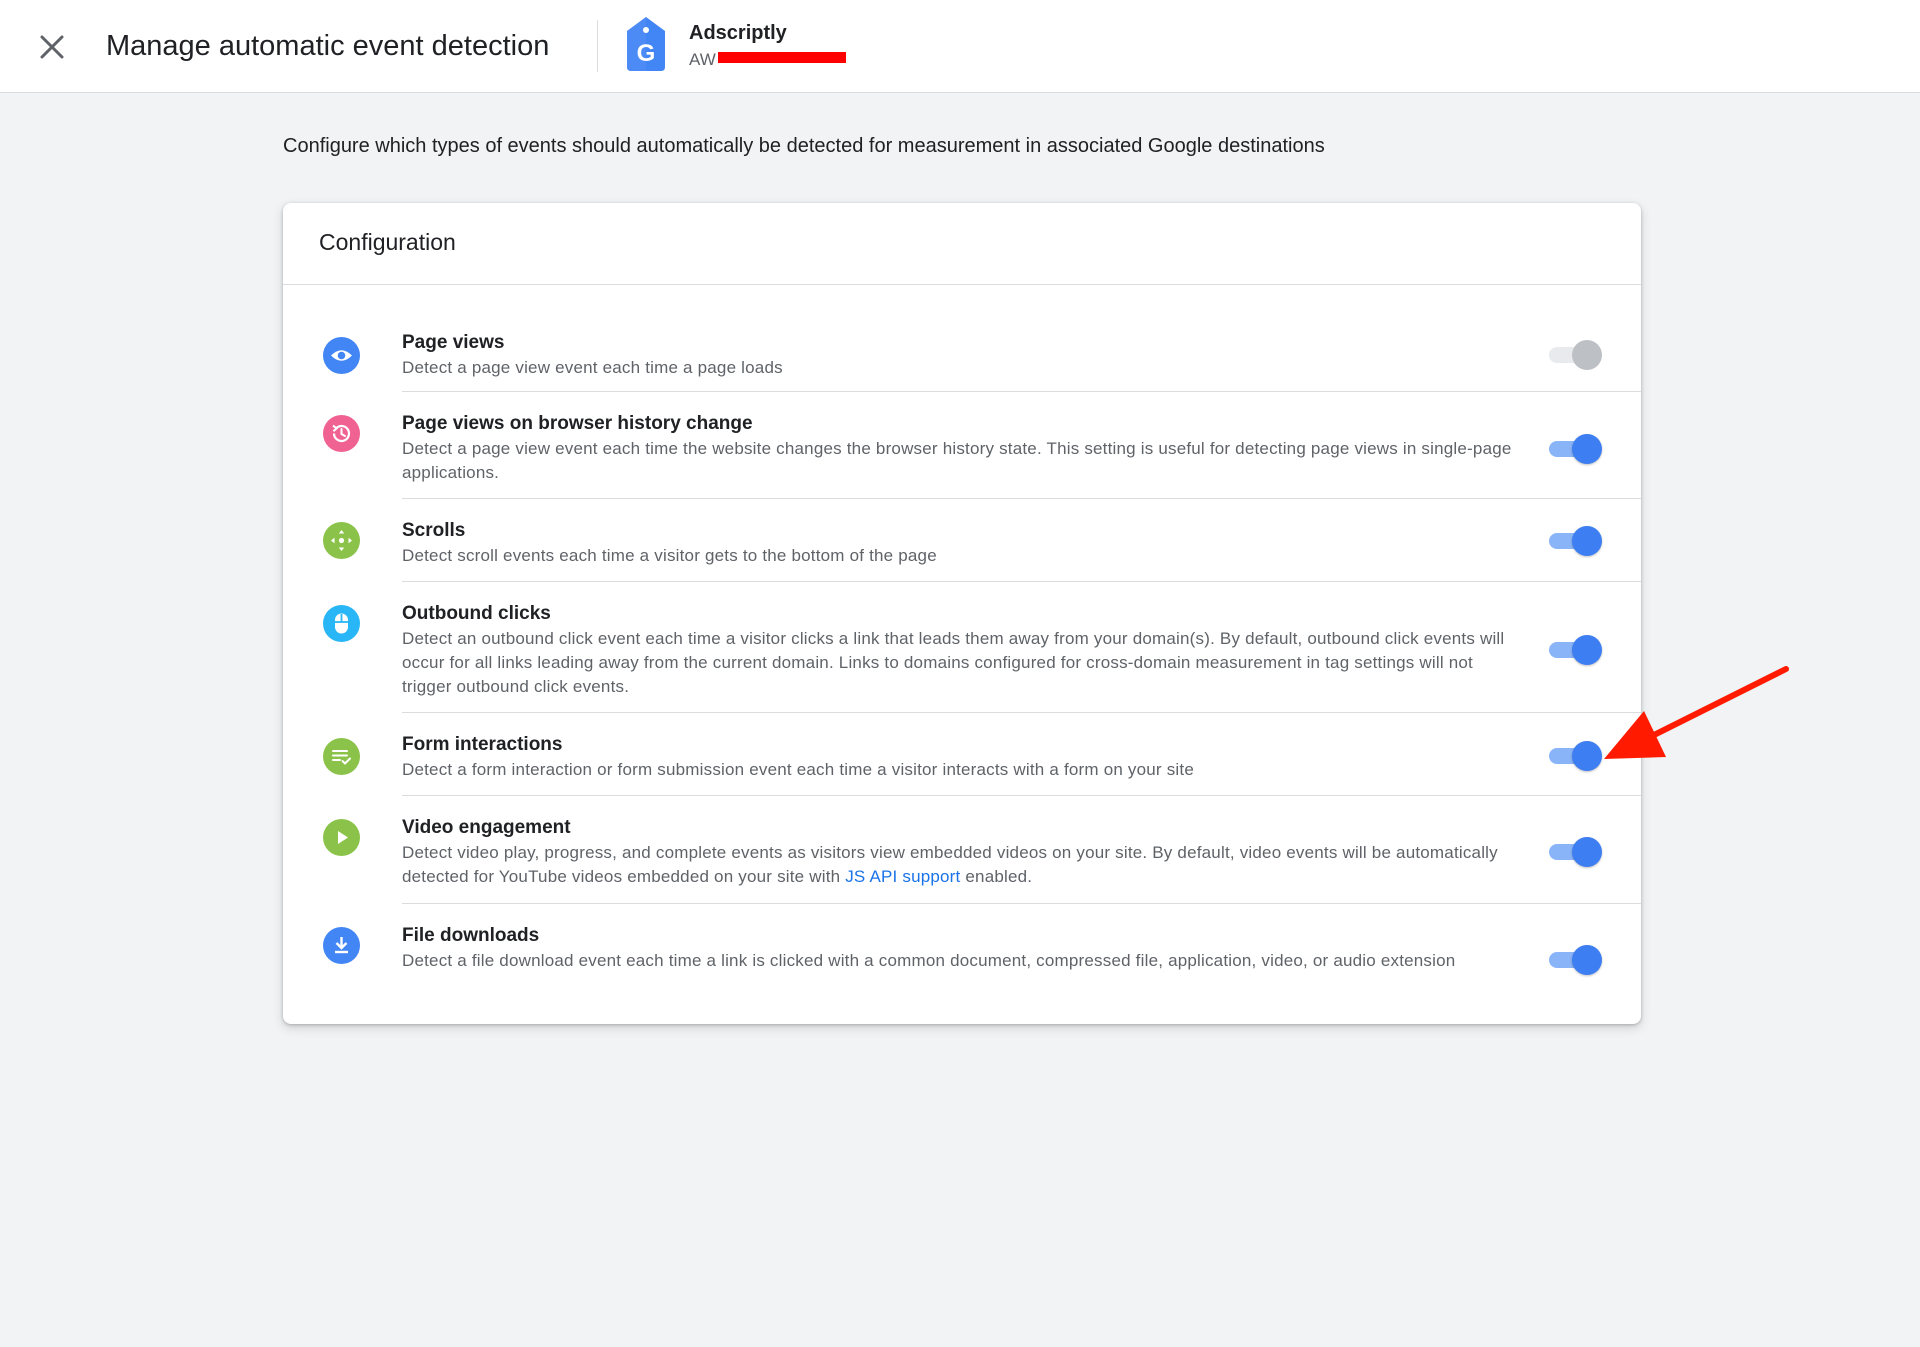 This screenshot has height=1347, width=1920. I want to click on js-api-support-link: JS API support, so click(902, 876).